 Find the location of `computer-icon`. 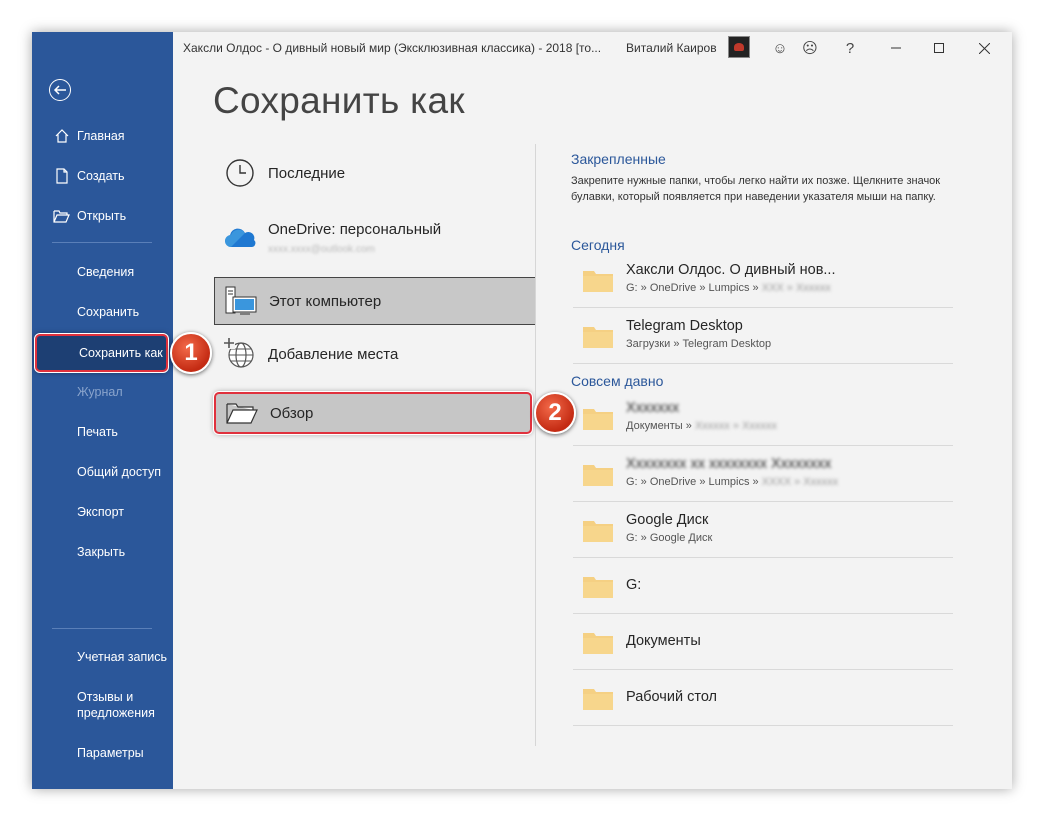

computer-icon is located at coordinates (241, 301).